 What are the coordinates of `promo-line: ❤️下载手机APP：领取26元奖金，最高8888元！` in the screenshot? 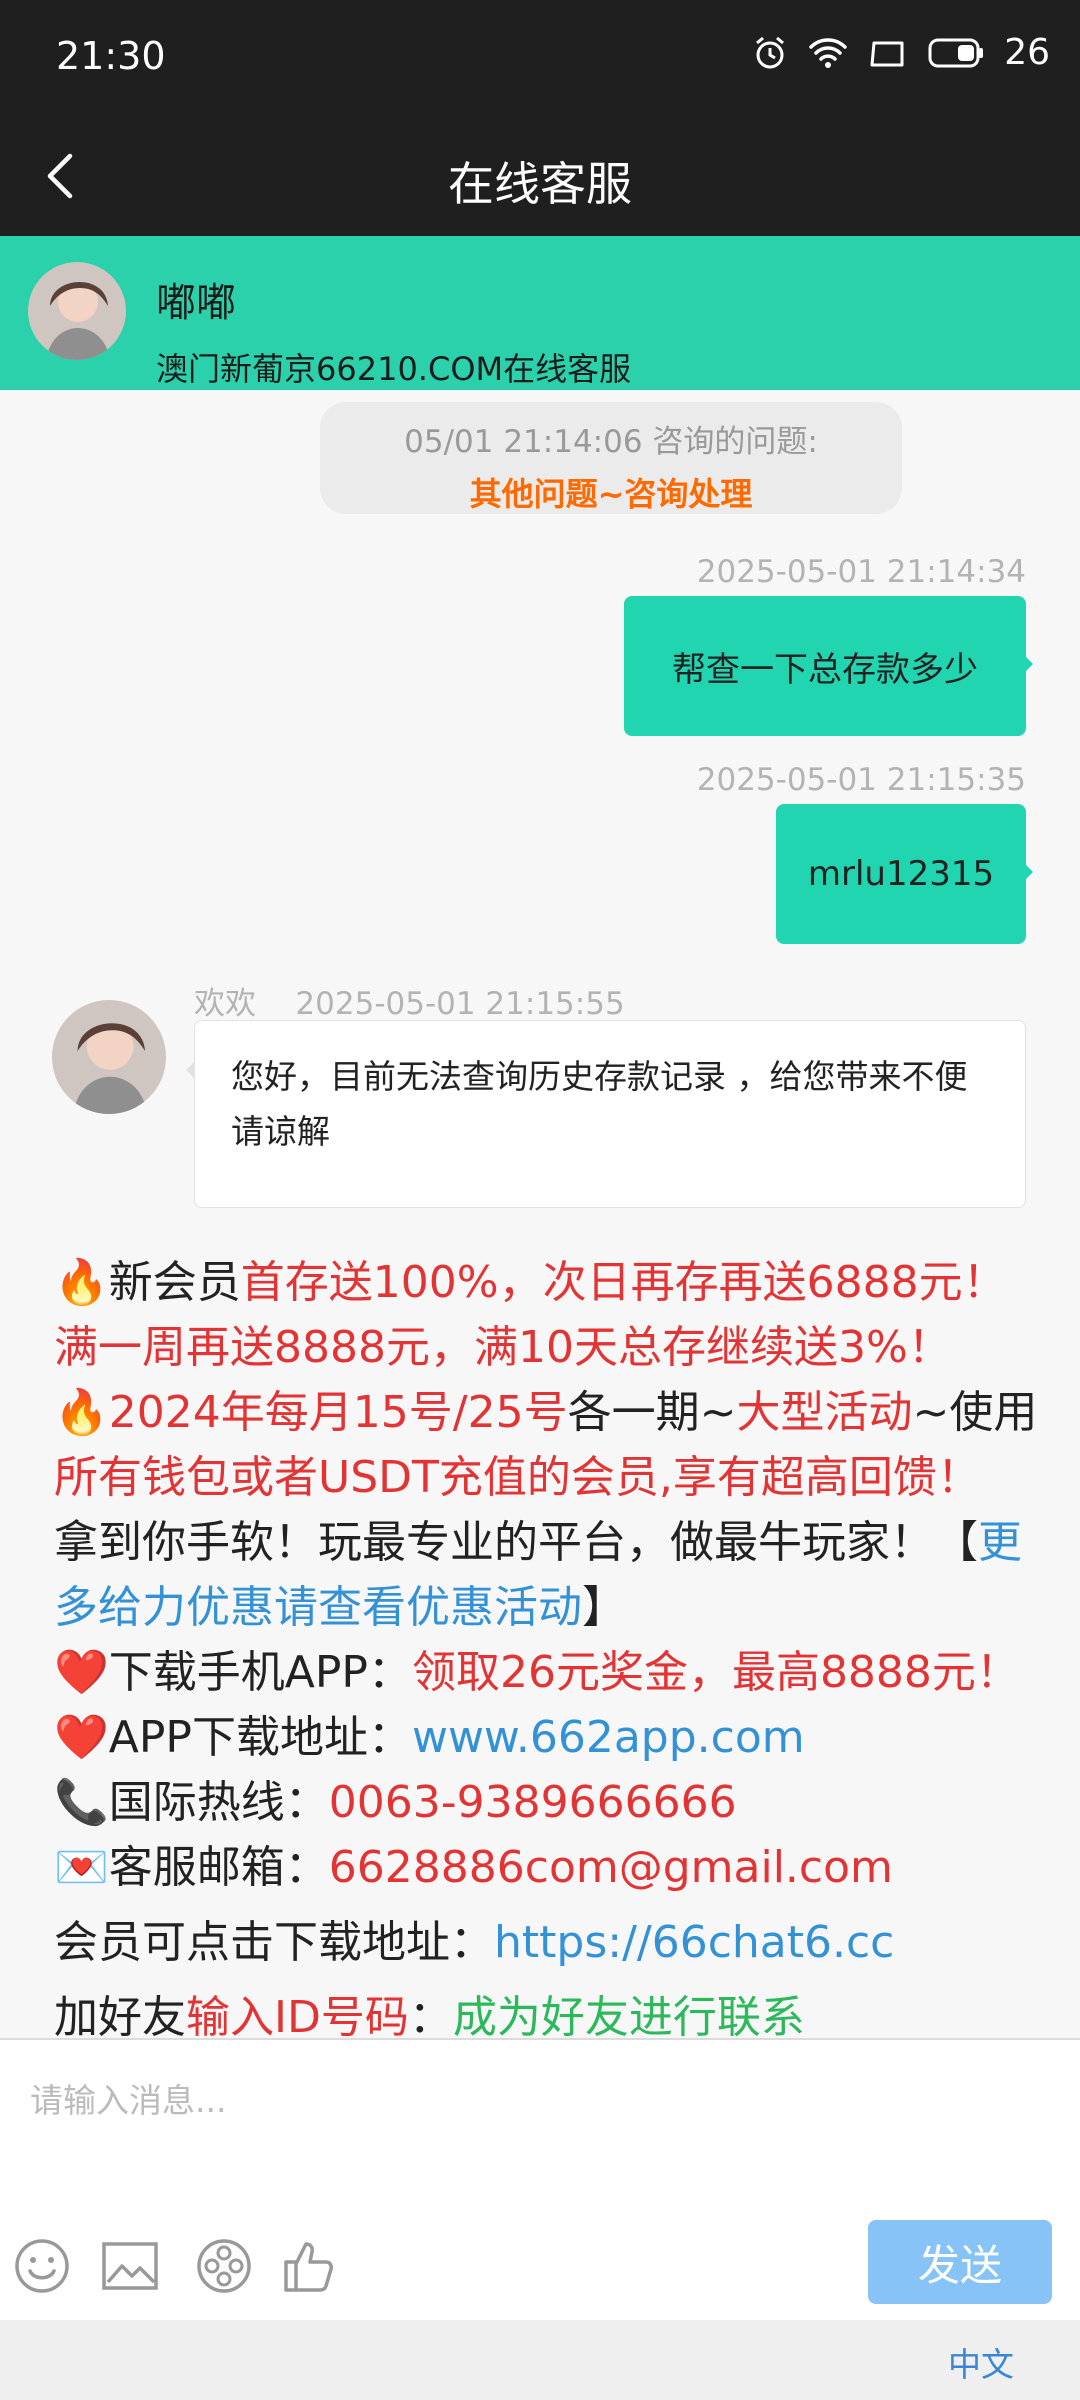 It's located at (549, 1672).